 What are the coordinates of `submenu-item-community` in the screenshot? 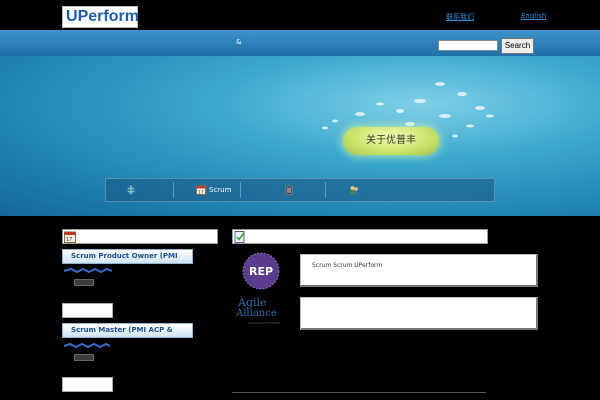 It's located at (355, 190).